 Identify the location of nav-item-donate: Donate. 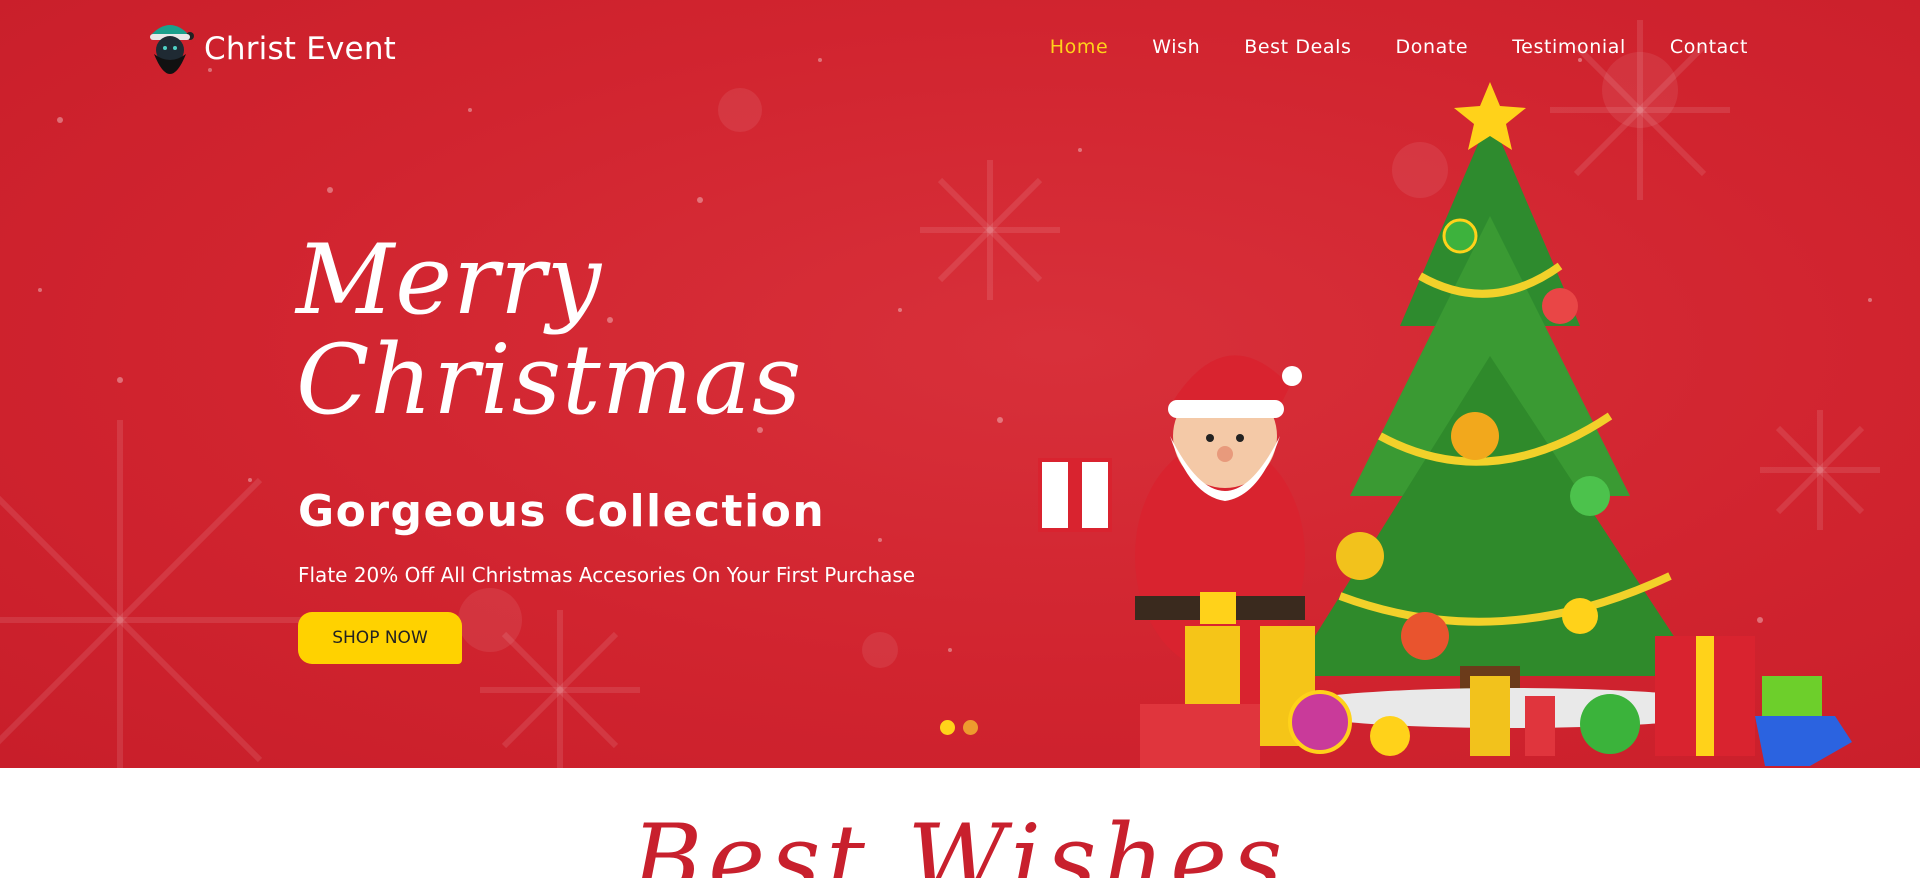
(1432, 47).